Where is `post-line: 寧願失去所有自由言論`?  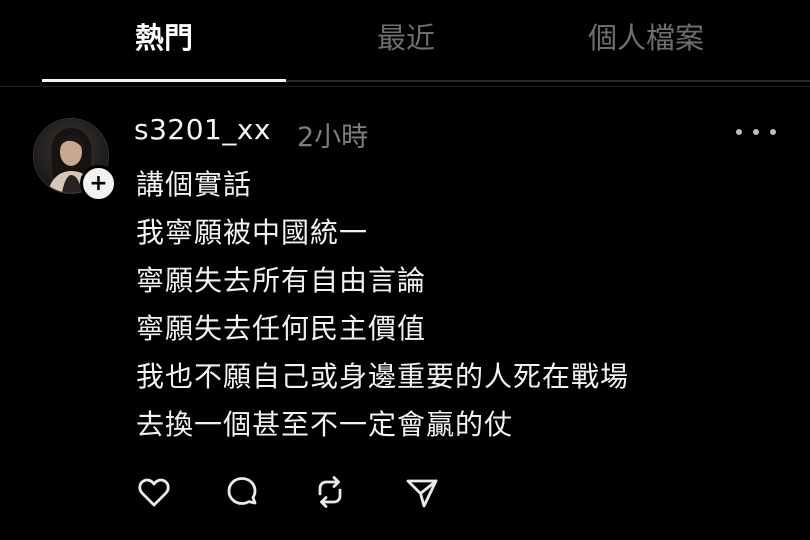
post-line: 寧願失去所有自由言論 is located at coordinates (281, 280).